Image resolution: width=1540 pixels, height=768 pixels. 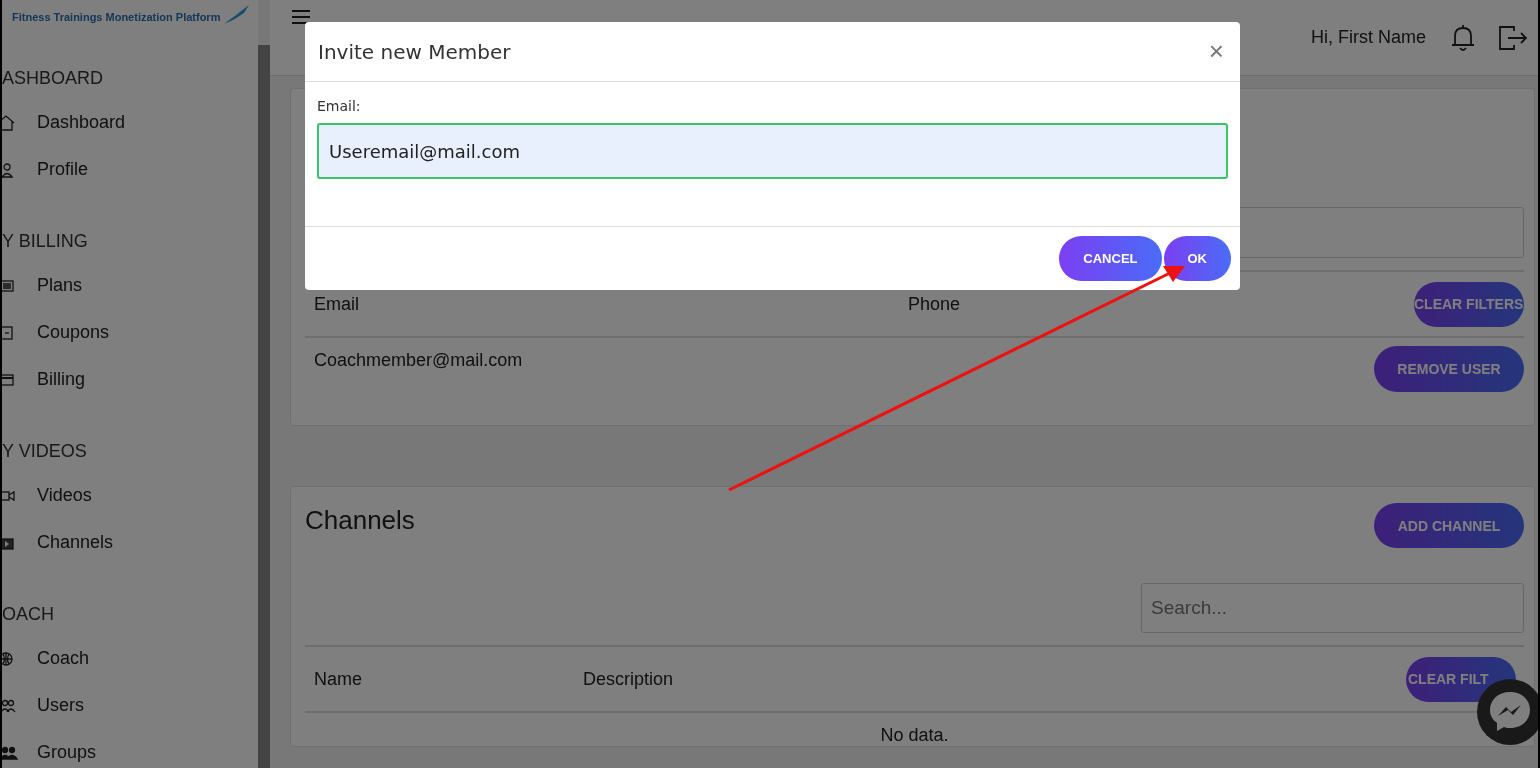 What do you see at coordinates (28, 614) in the screenshot?
I see `section-heading: OACH` at bounding box center [28, 614].